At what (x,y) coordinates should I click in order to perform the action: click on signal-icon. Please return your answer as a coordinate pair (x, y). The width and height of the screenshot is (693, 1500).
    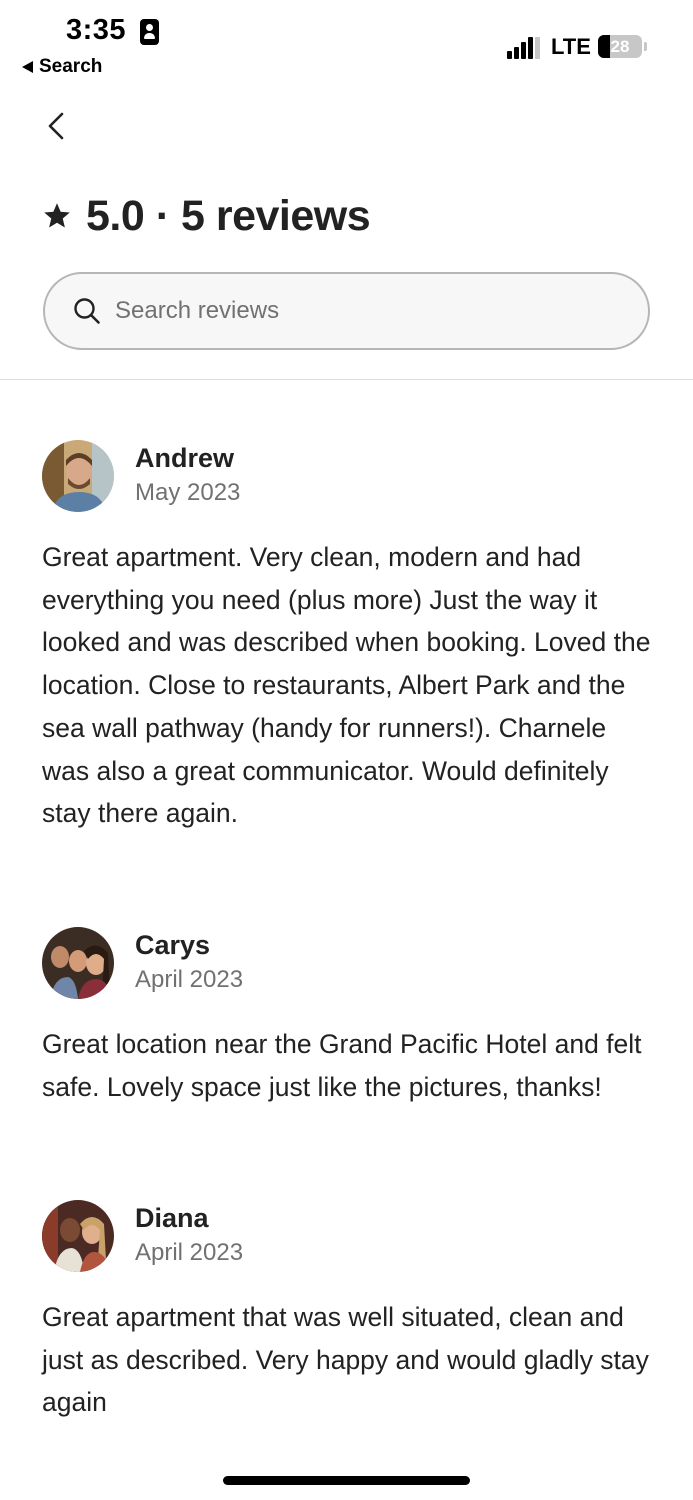
    Looking at the image, I should click on (524, 48).